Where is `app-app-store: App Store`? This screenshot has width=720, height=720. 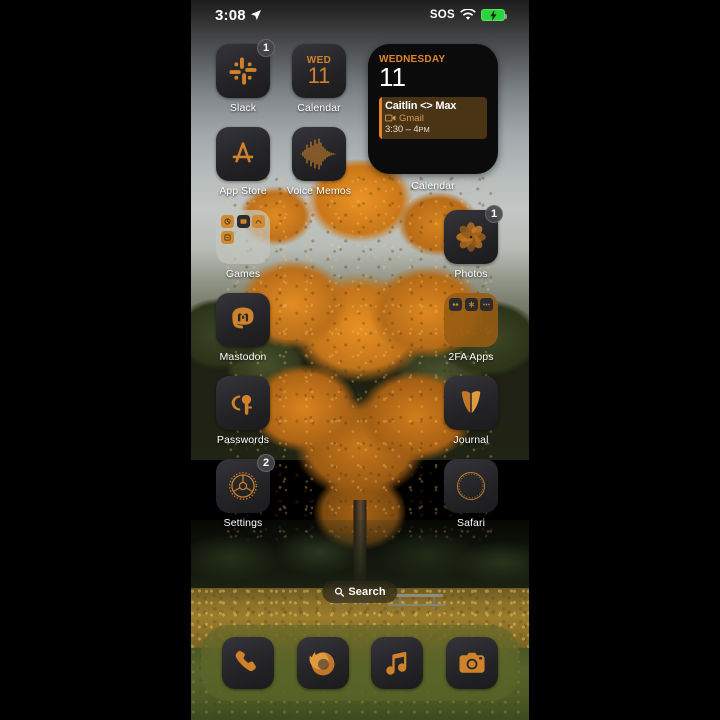 app-app-store: App Store is located at coordinates (243, 168).